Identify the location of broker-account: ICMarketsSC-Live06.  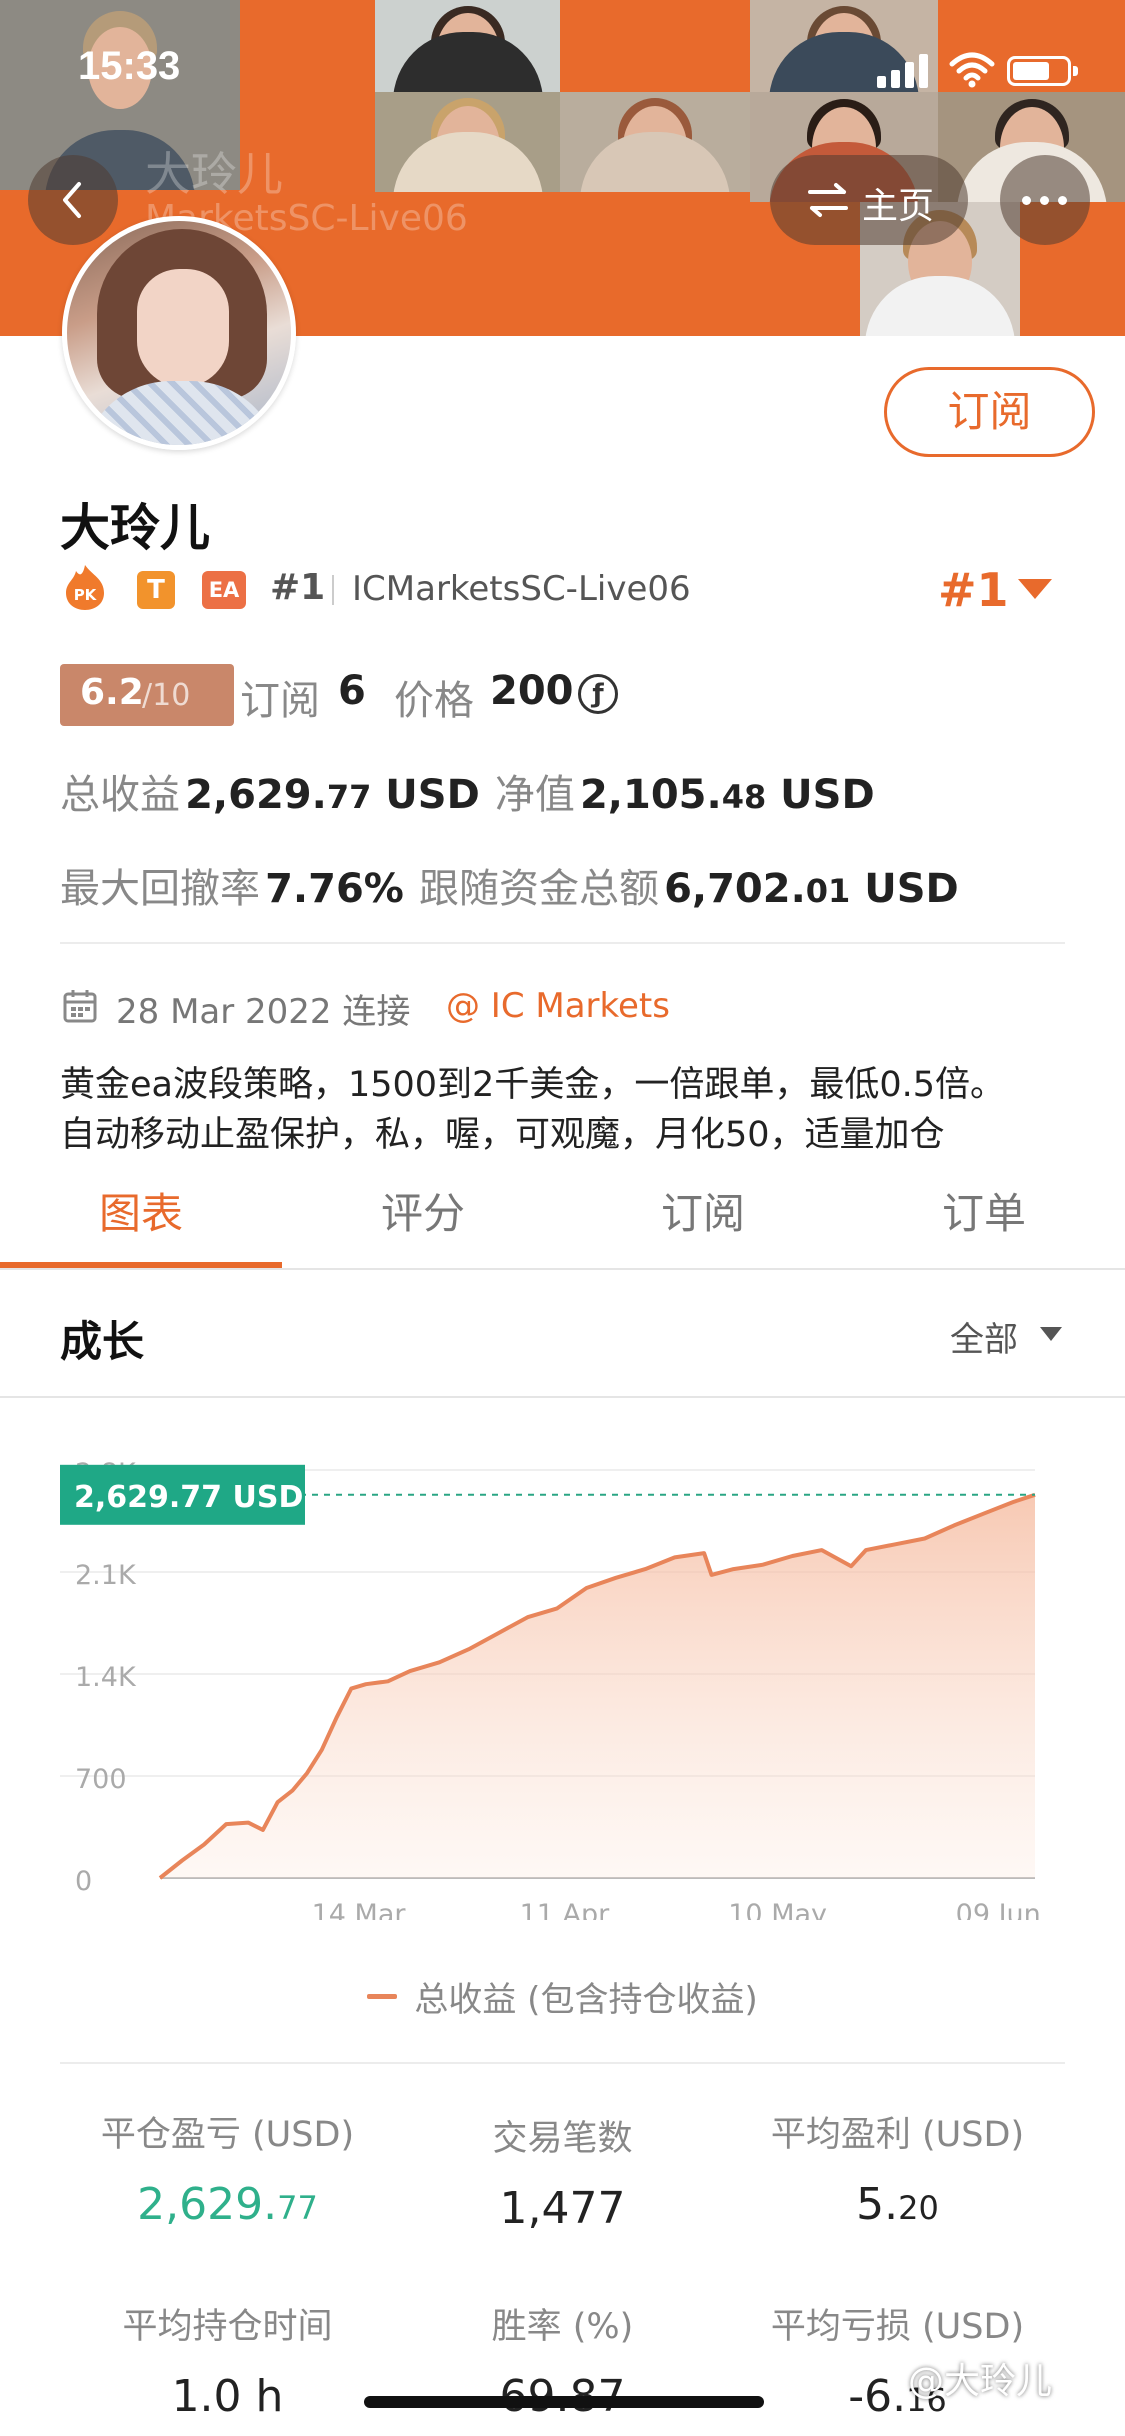
(521, 589).